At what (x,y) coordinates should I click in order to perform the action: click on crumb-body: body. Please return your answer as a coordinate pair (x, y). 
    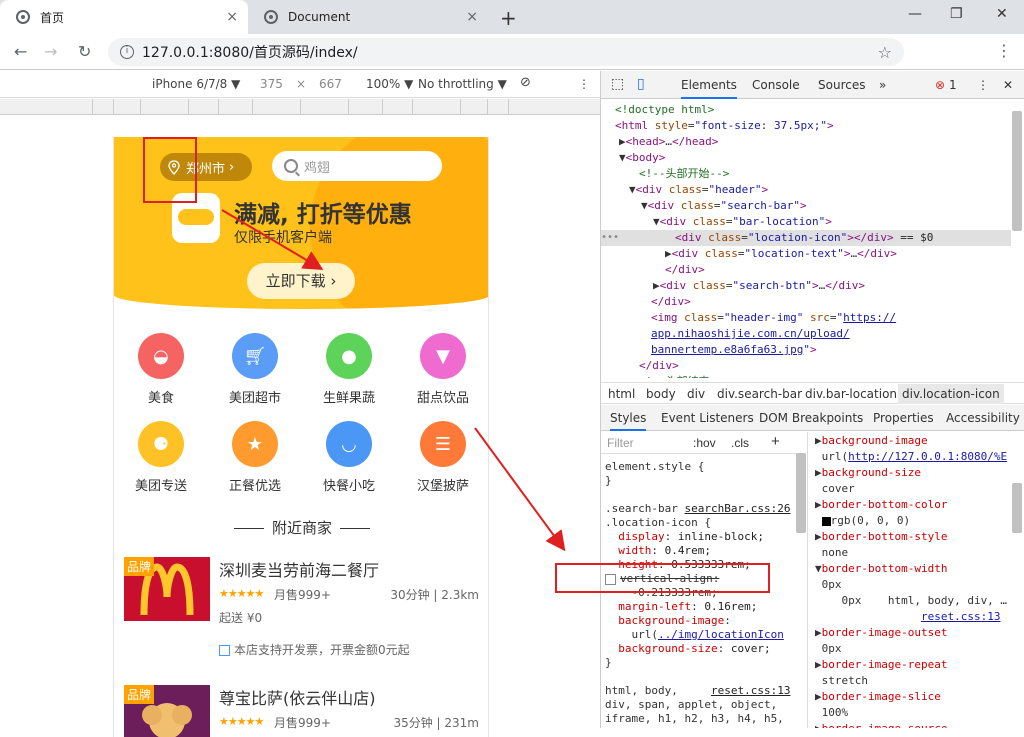
    Looking at the image, I should click on (661, 394).